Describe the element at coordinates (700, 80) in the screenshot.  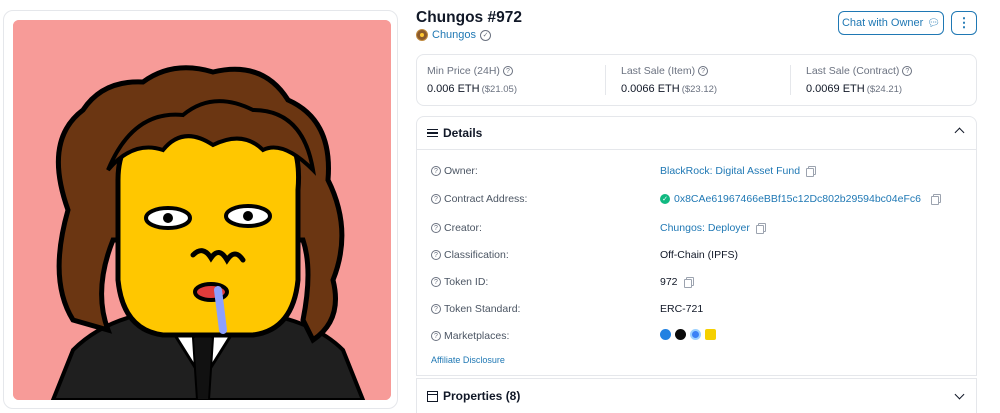
I see `stat-last-sale-item: Last Sale (Item)? 0.0066 ETH ($23.12)` at that location.